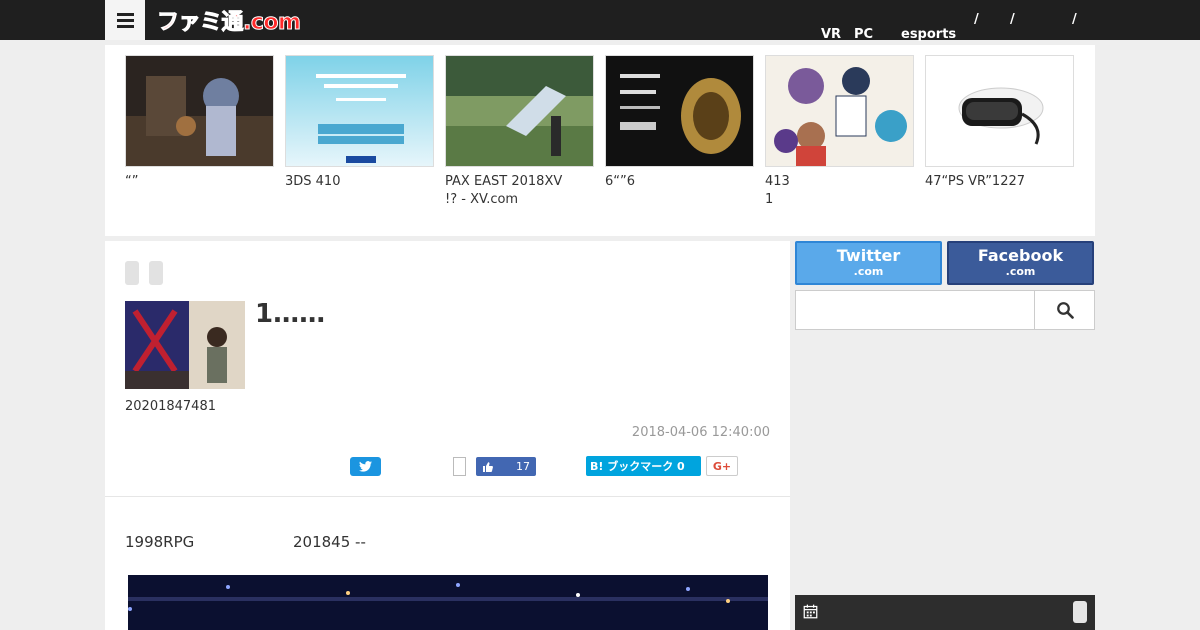  Describe the element at coordinates (329, 542) in the screenshot. I see `article-lead-text: 201845 --` at that location.